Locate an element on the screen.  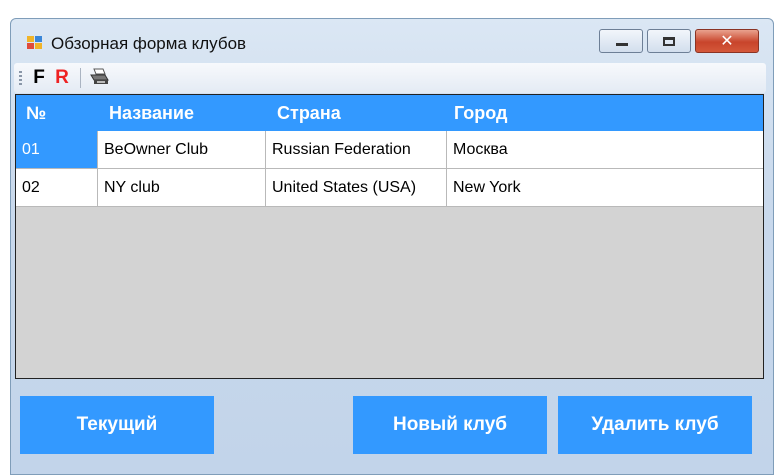
cell-country: Russian Federation is located at coordinates (356, 150).